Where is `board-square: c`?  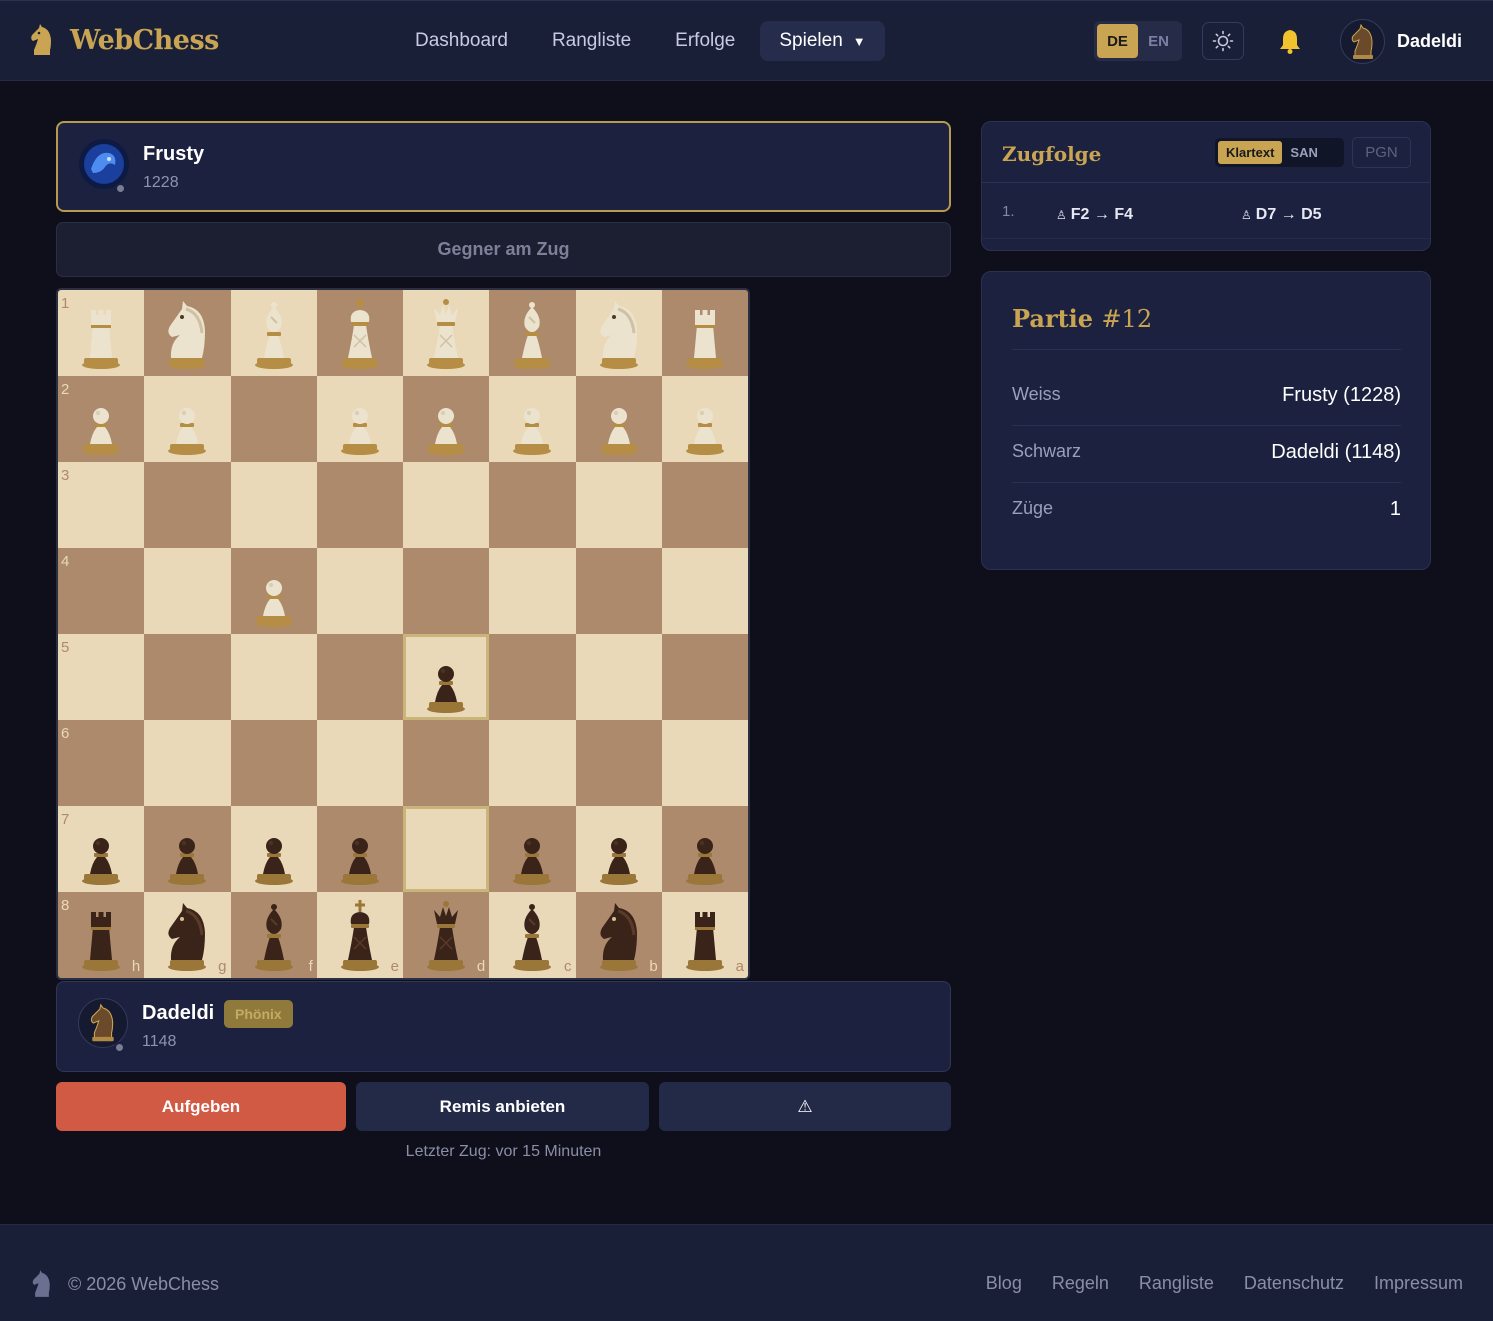 board-square: c is located at coordinates (532, 935).